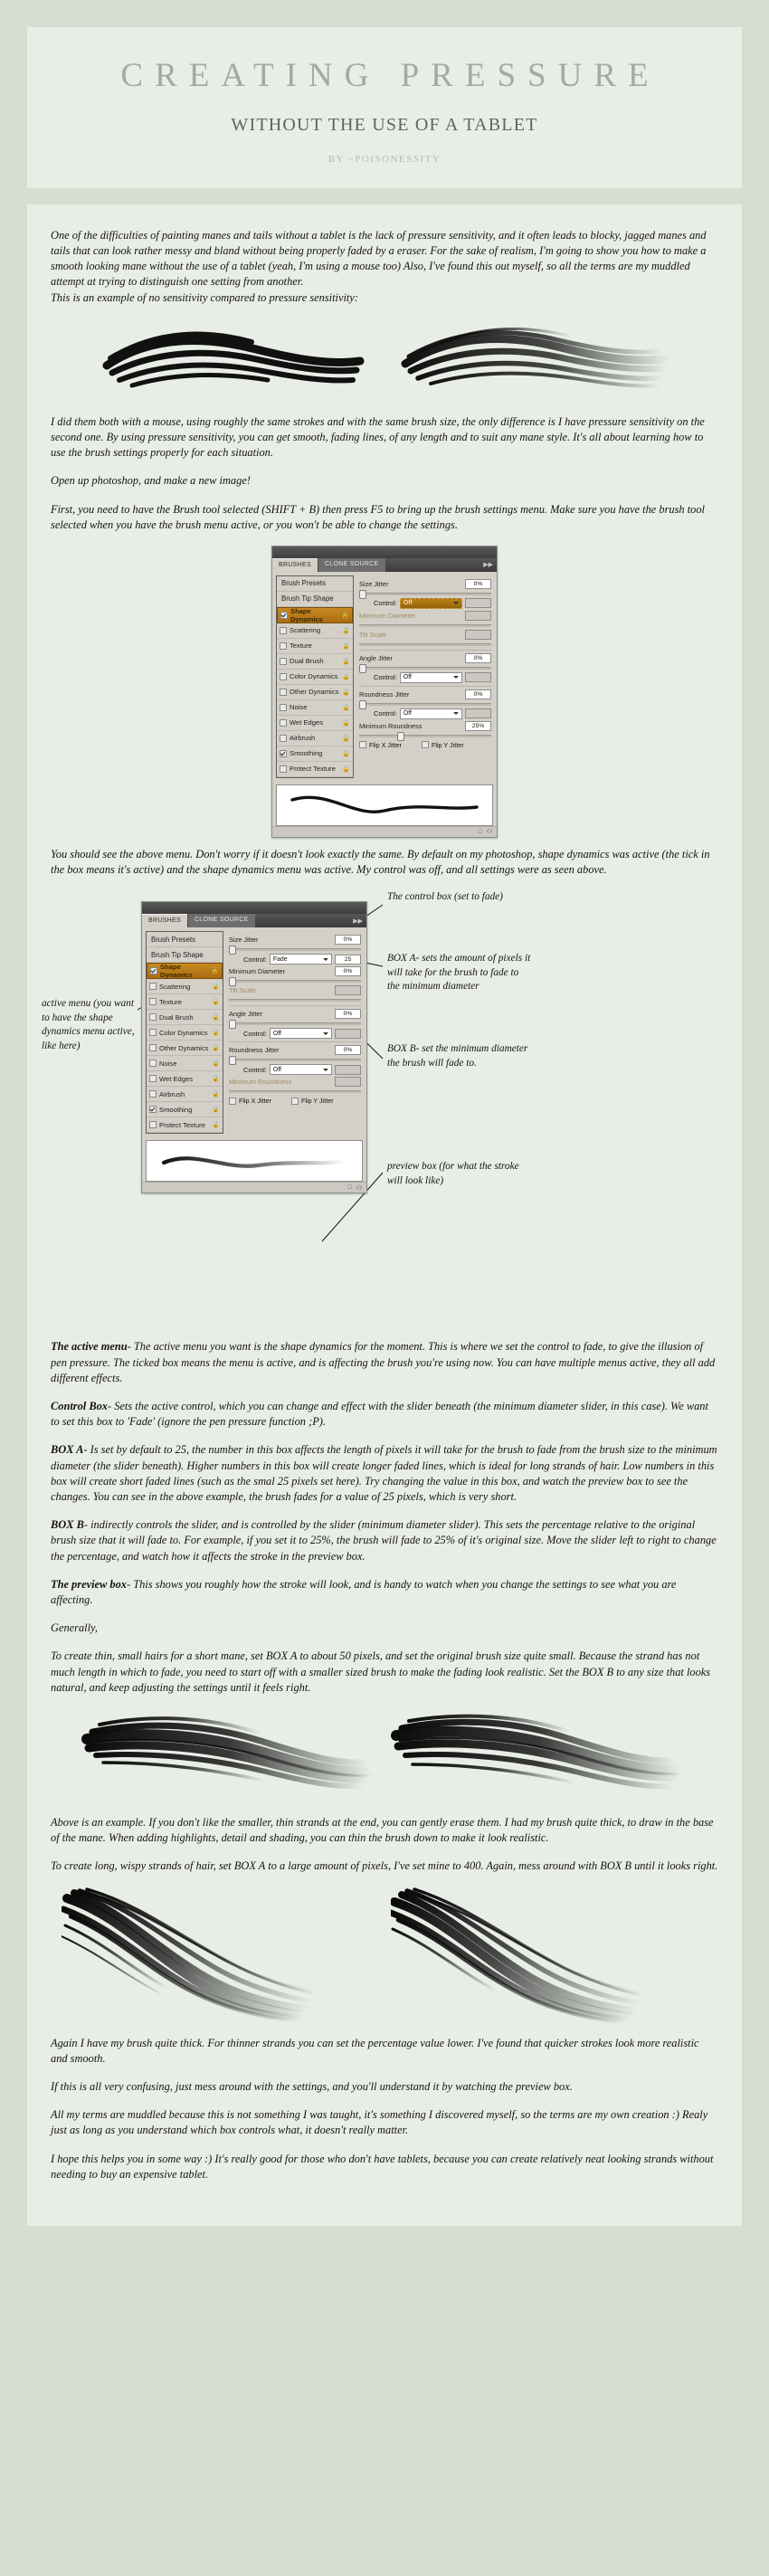 The width and height of the screenshot is (769, 2576). Describe the element at coordinates (431, 603) in the screenshot. I see `control-dropdown: Off` at that location.